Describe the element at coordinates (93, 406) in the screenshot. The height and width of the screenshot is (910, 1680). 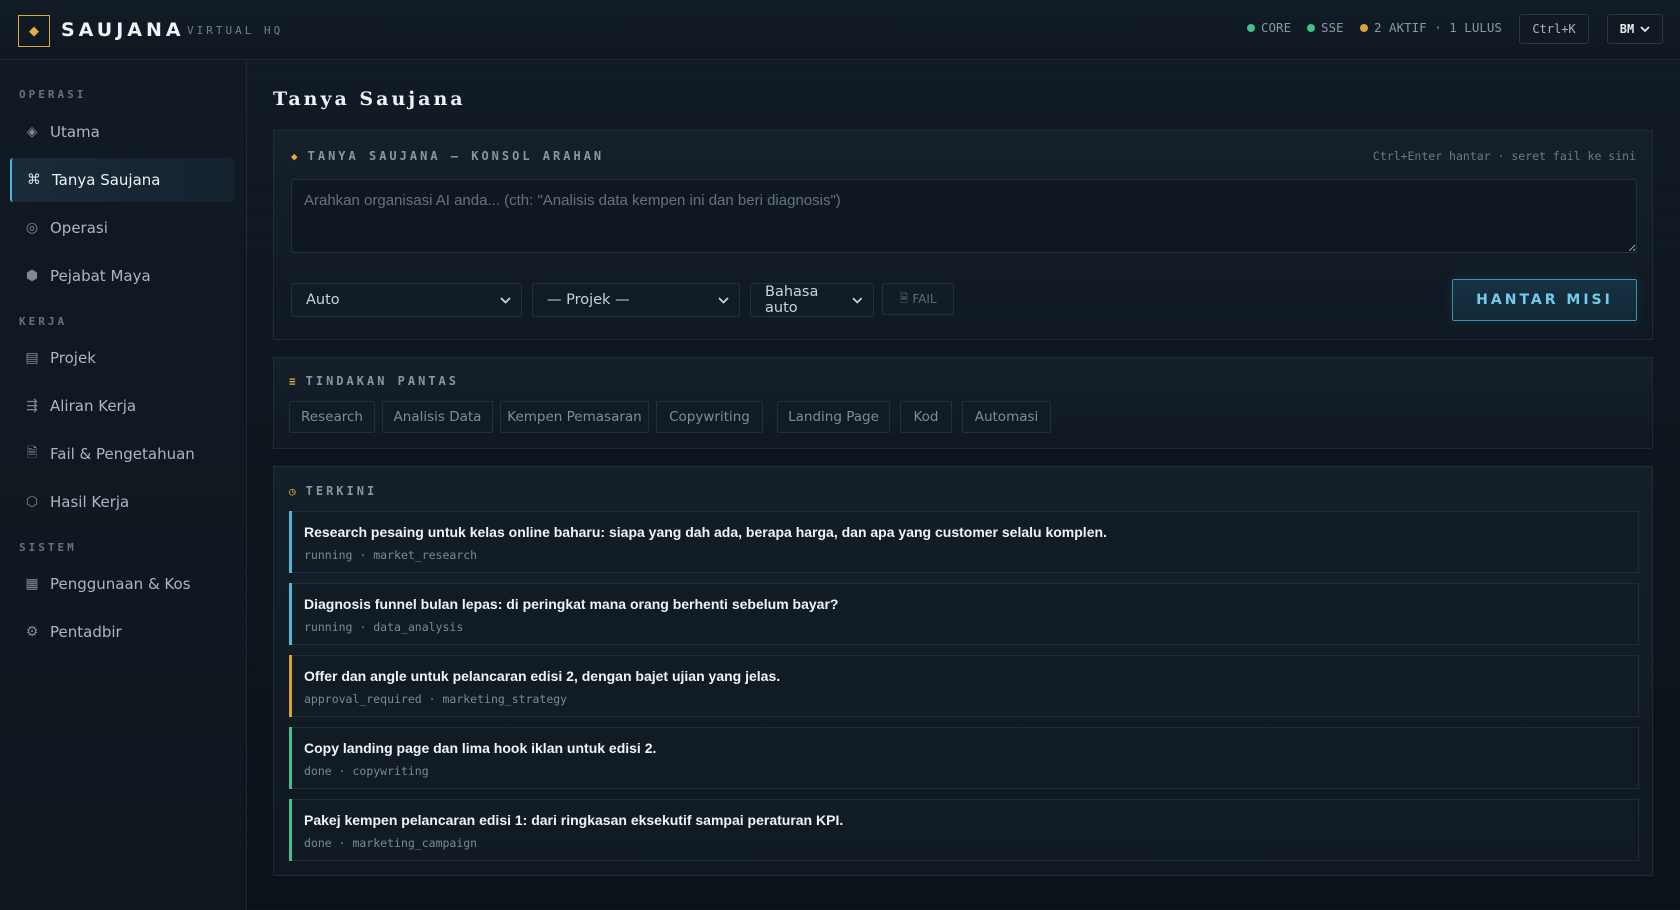
I see `sidebar-item-label: Aliran Kerja` at that location.